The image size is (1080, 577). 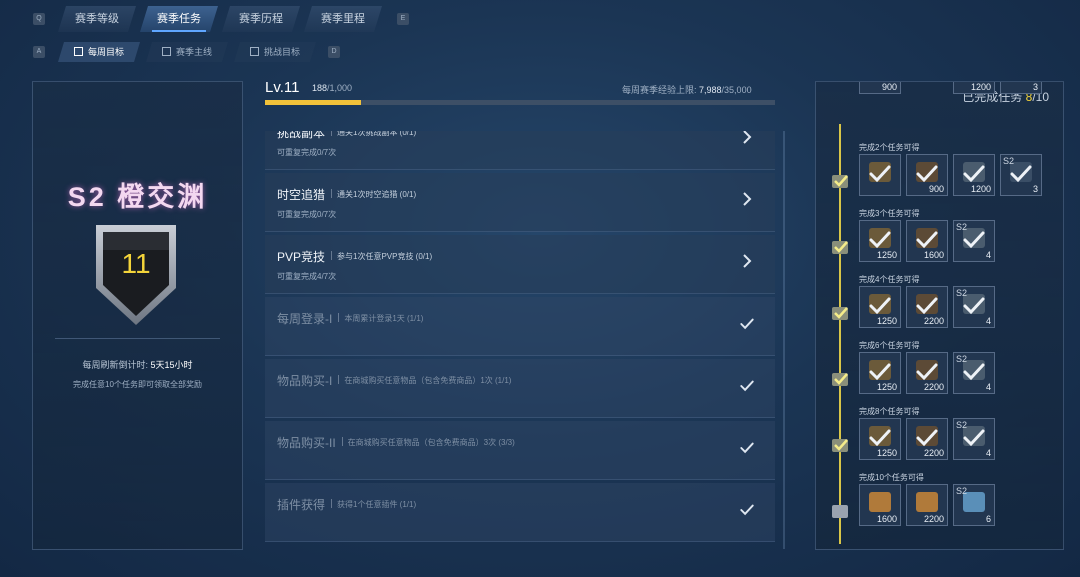 I want to click on exp-current: 188, so click(x=320, y=88).